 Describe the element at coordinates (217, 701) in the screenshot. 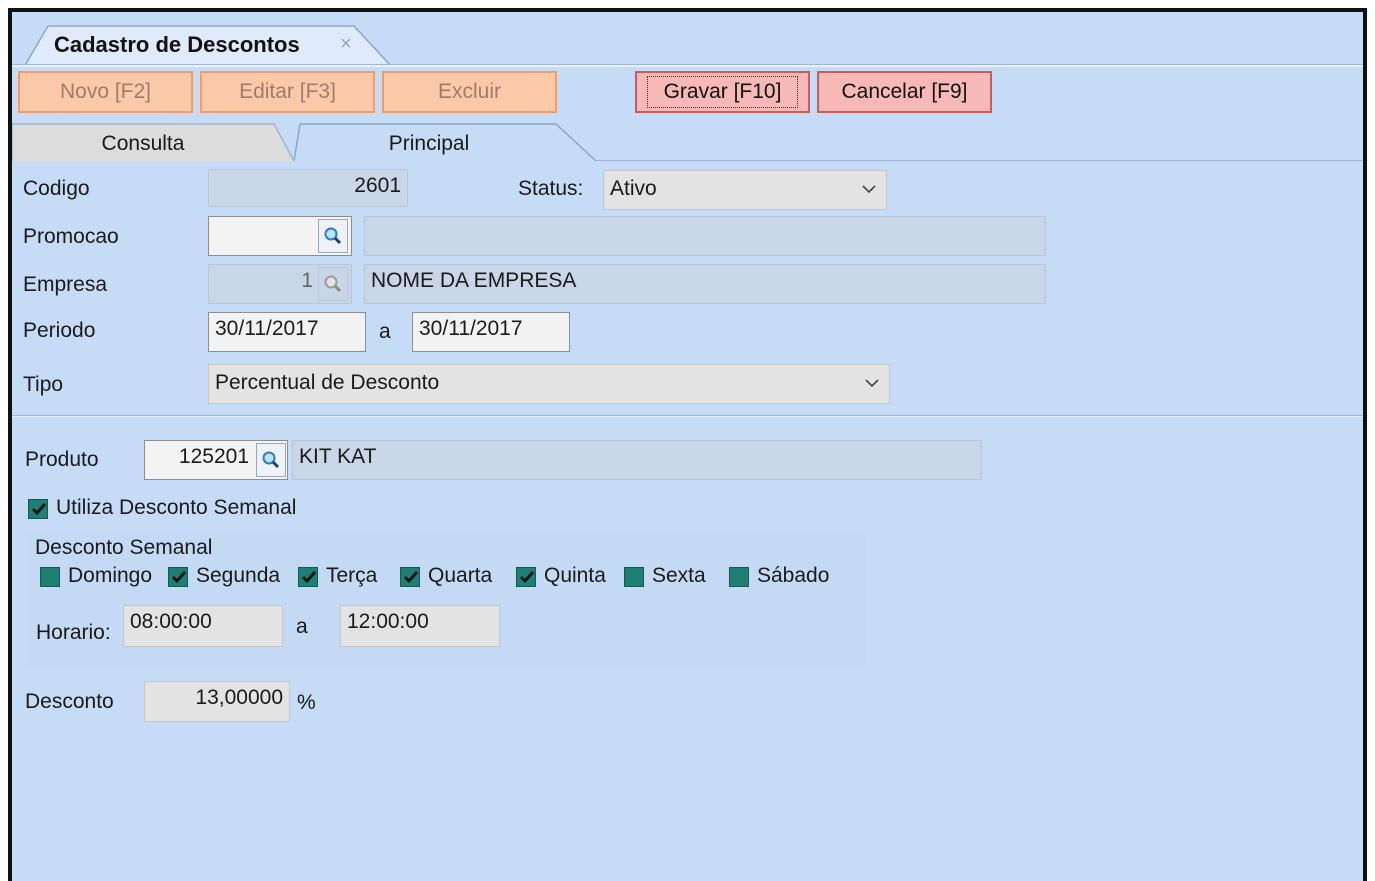

I see `desconto-field: 13,00000` at that location.